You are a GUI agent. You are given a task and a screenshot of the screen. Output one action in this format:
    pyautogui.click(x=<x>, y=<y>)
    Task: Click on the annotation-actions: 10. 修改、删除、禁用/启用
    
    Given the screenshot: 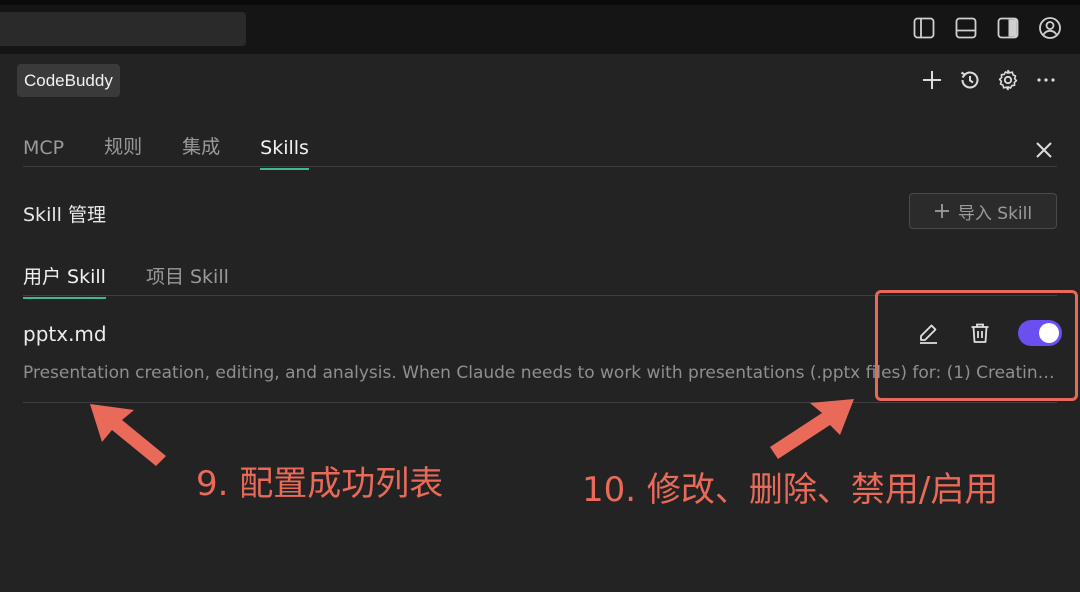 What is the action you would take?
    pyautogui.click(x=790, y=490)
    